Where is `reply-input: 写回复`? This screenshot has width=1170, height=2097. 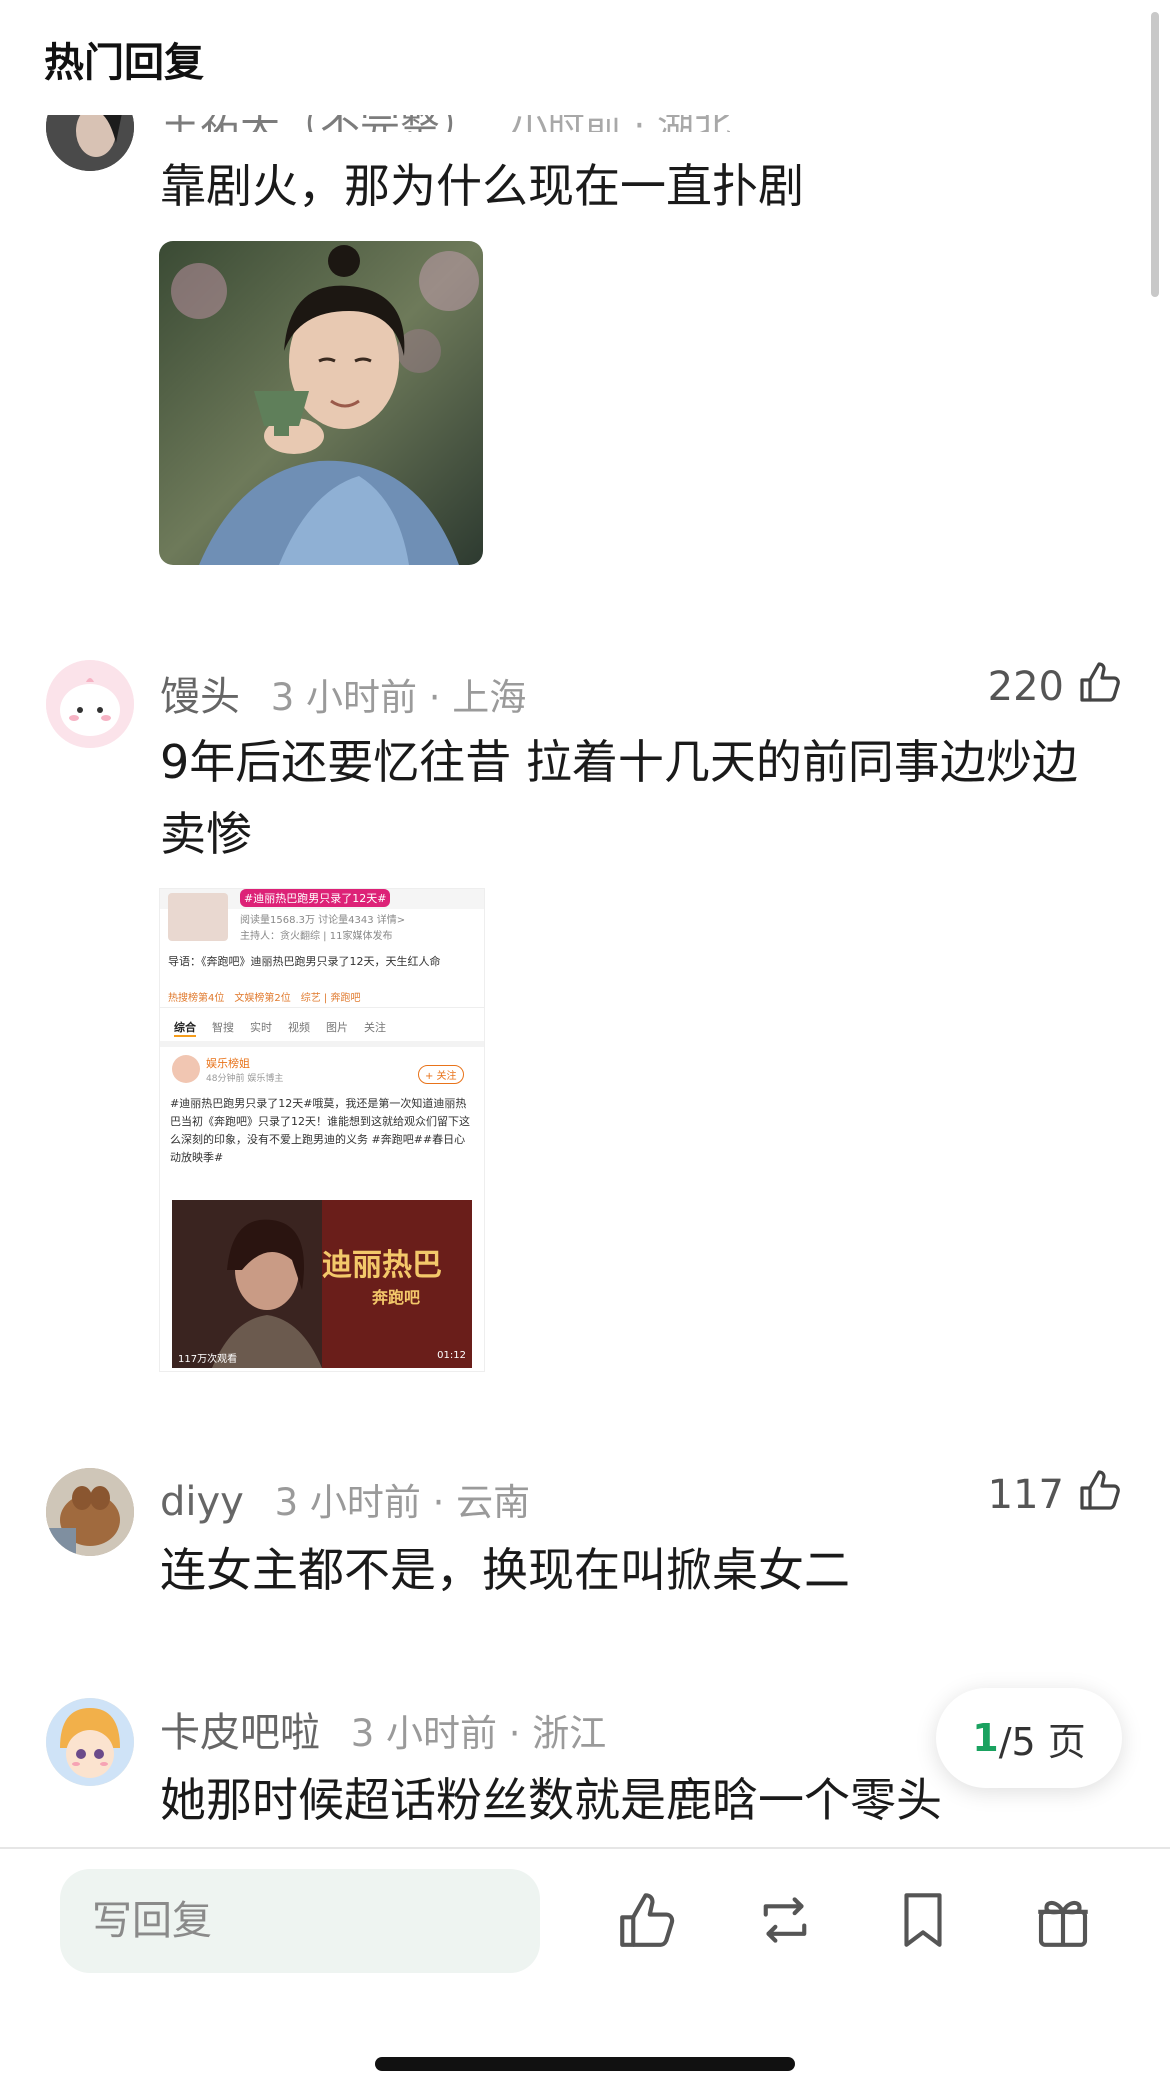 reply-input: 写回复 is located at coordinates (300, 1921).